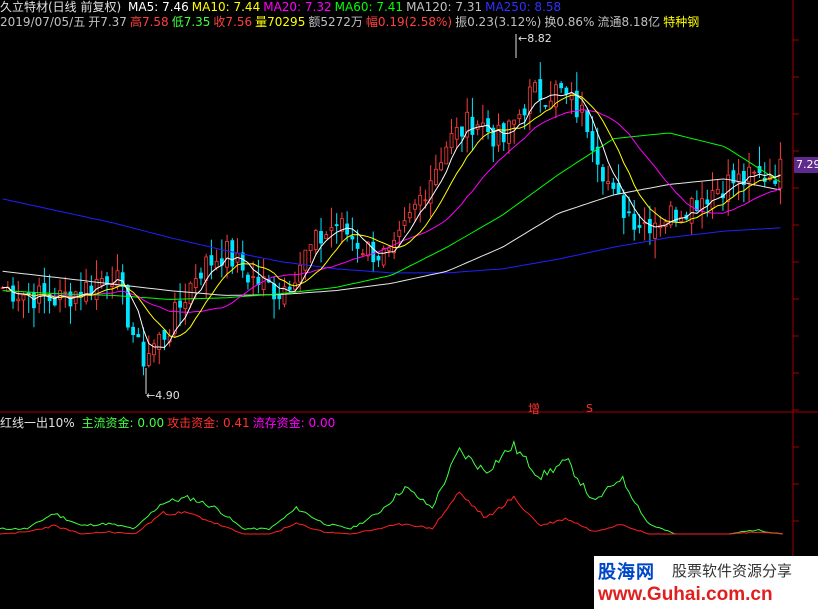 This screenshot has height=609, width=818. I want to click on watermark: 股海网 股票软件资源分享 www.Guhai.com.cn, so click(706, 582).